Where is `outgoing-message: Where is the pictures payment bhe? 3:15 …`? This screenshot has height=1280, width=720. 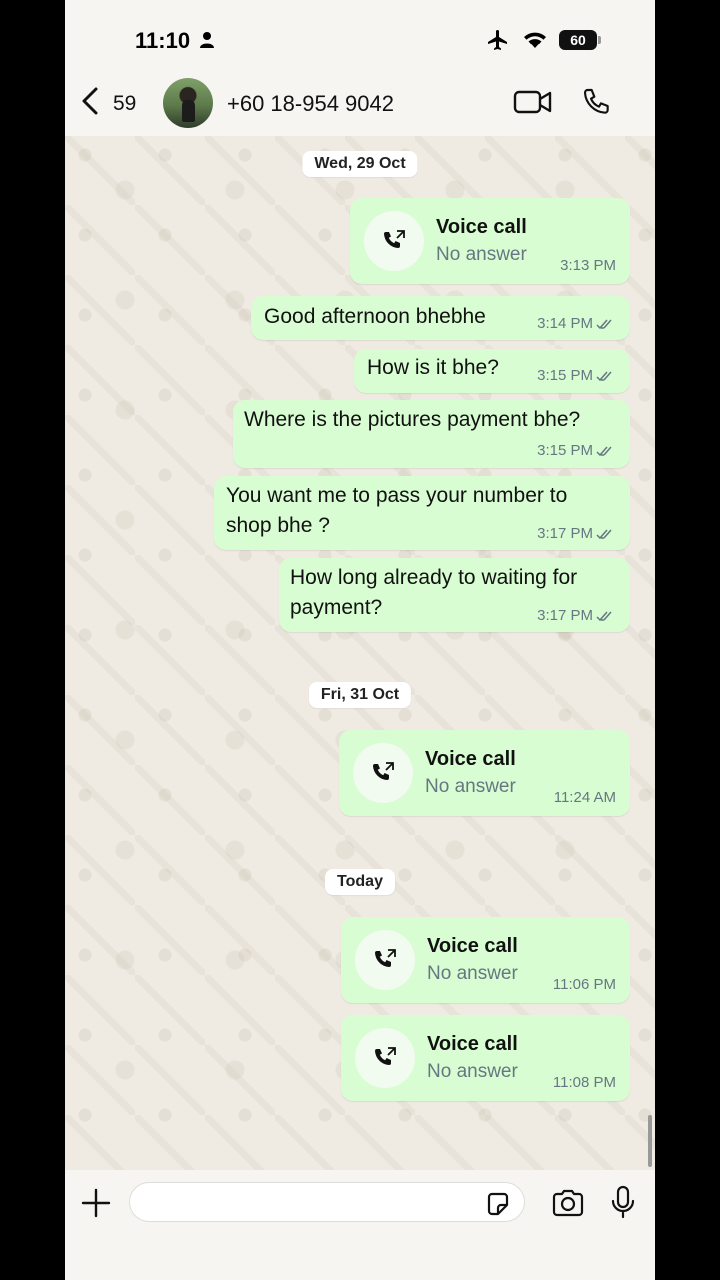
outgoing-message: Where is the pictures payment bhe? 3:15 … is located at coordinates (431, 434).